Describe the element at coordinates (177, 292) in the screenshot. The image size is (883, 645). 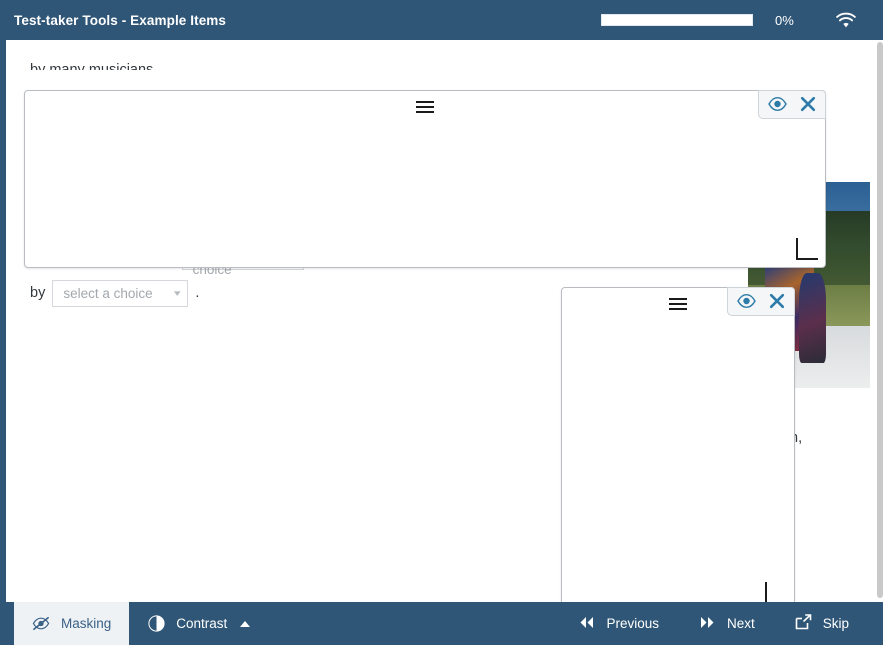
I see `chevron-down-icon: ▾` at that location.